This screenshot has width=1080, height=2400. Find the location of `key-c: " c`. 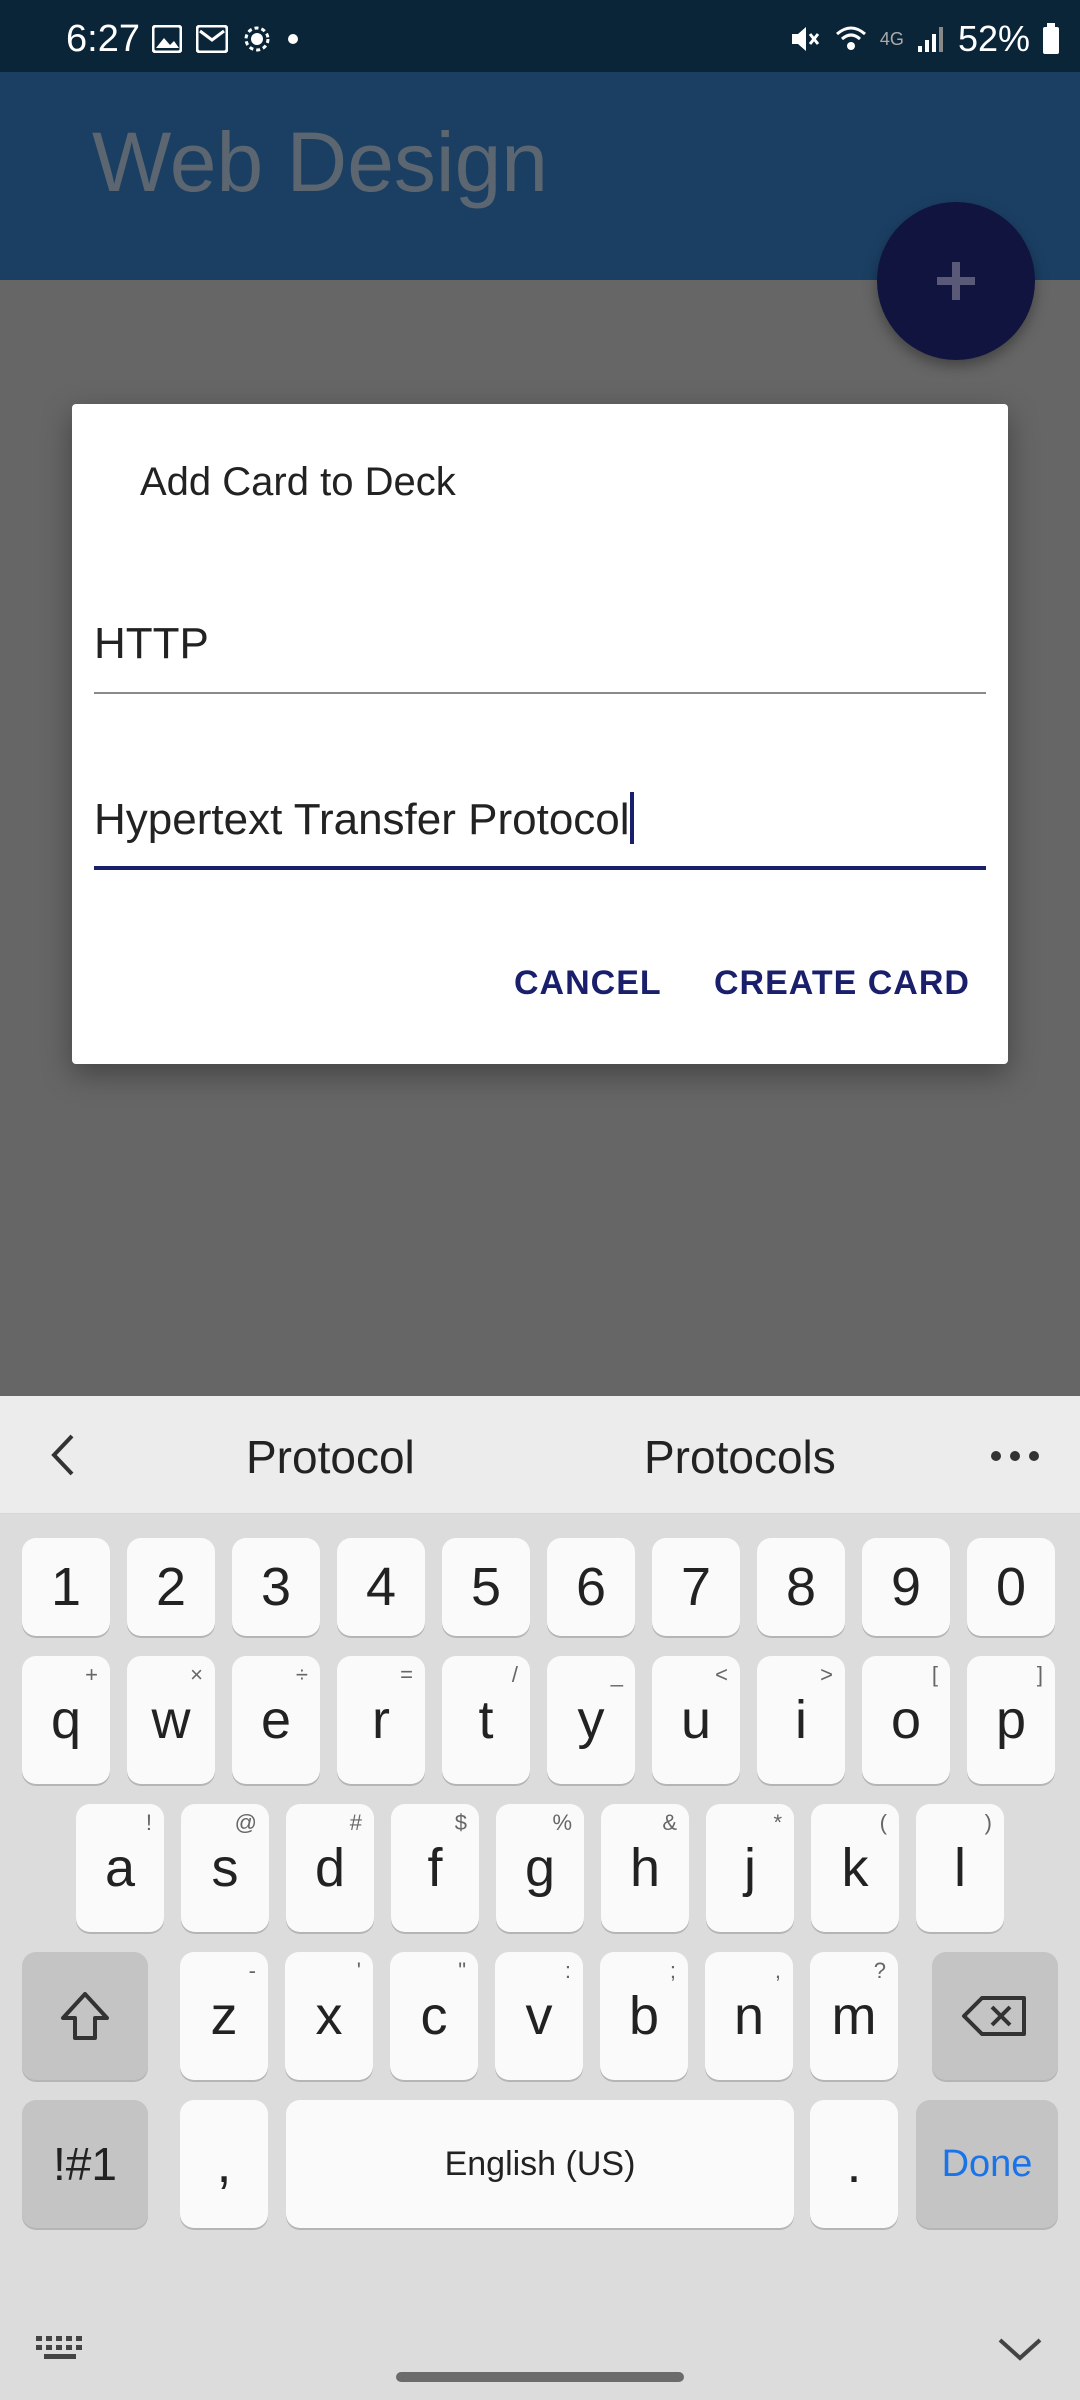

key-c: " c is located at coordinates (434, 2016).